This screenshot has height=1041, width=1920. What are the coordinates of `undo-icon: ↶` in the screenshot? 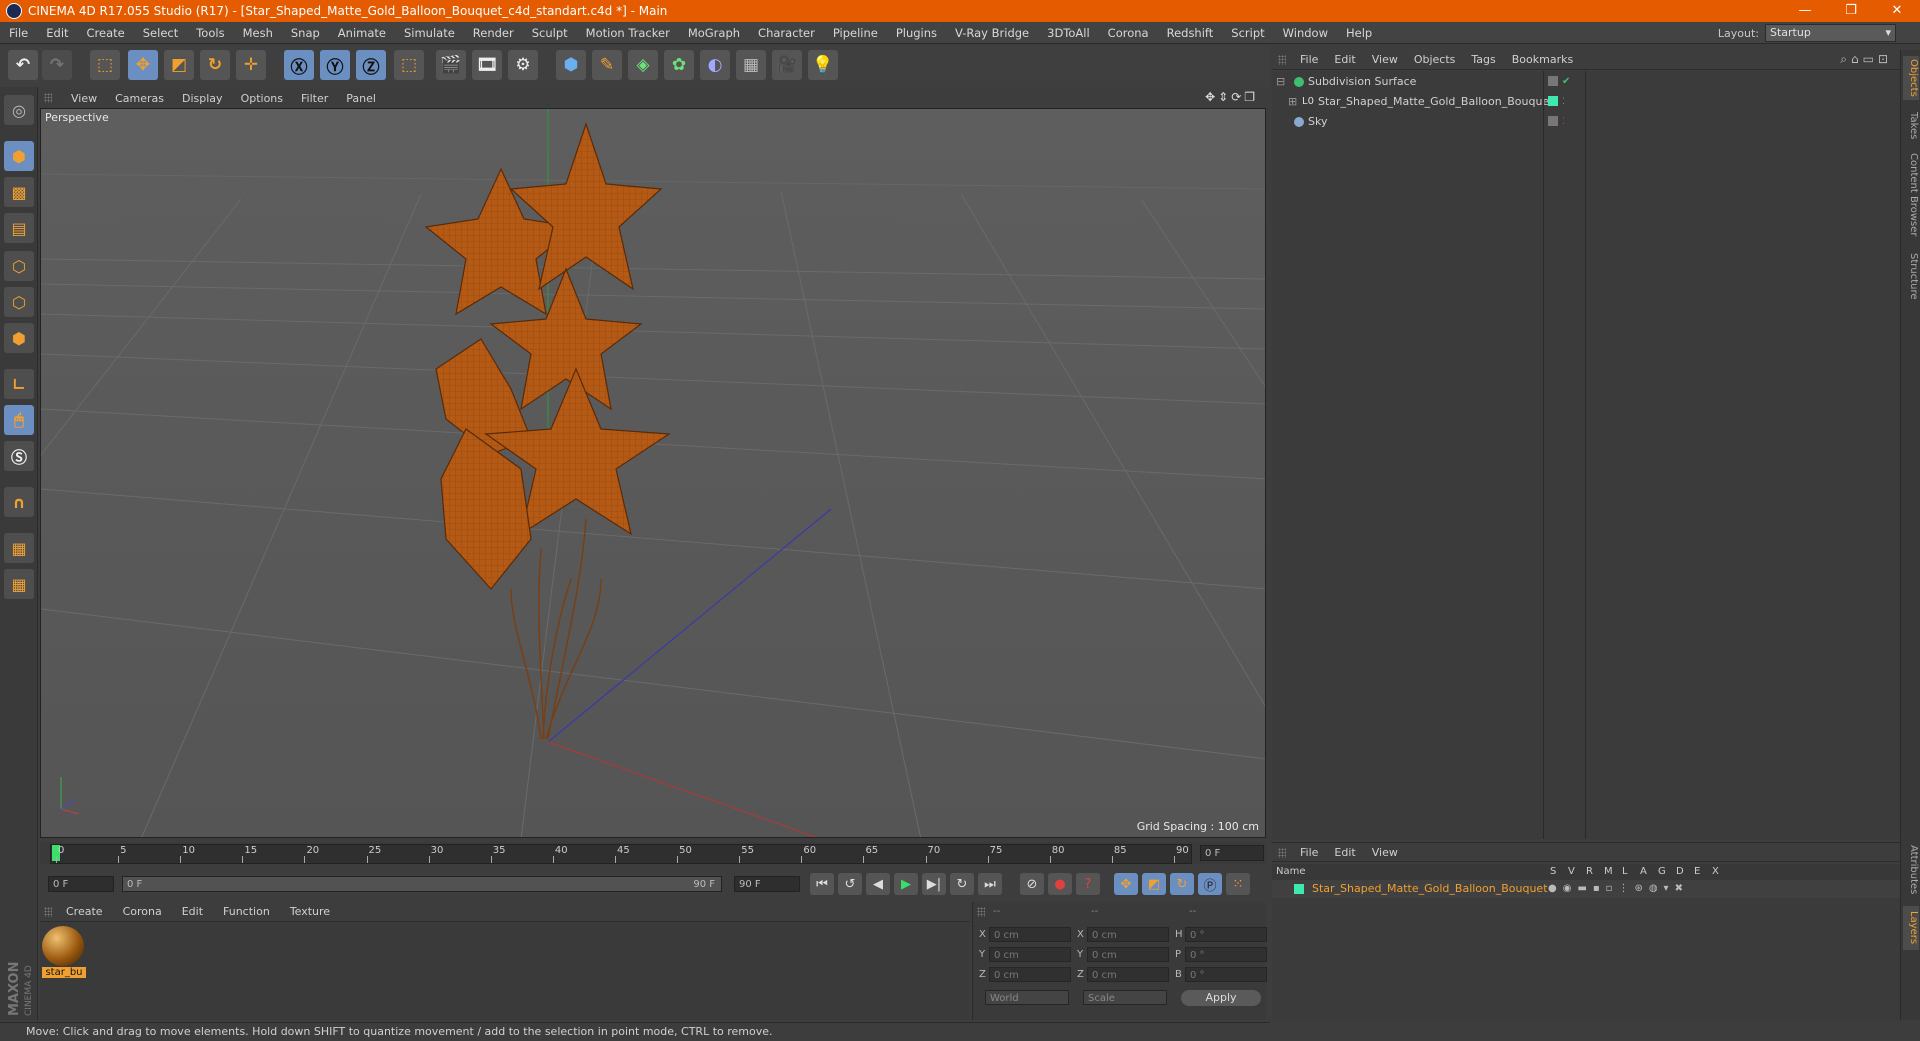 It's located at (23, 65).